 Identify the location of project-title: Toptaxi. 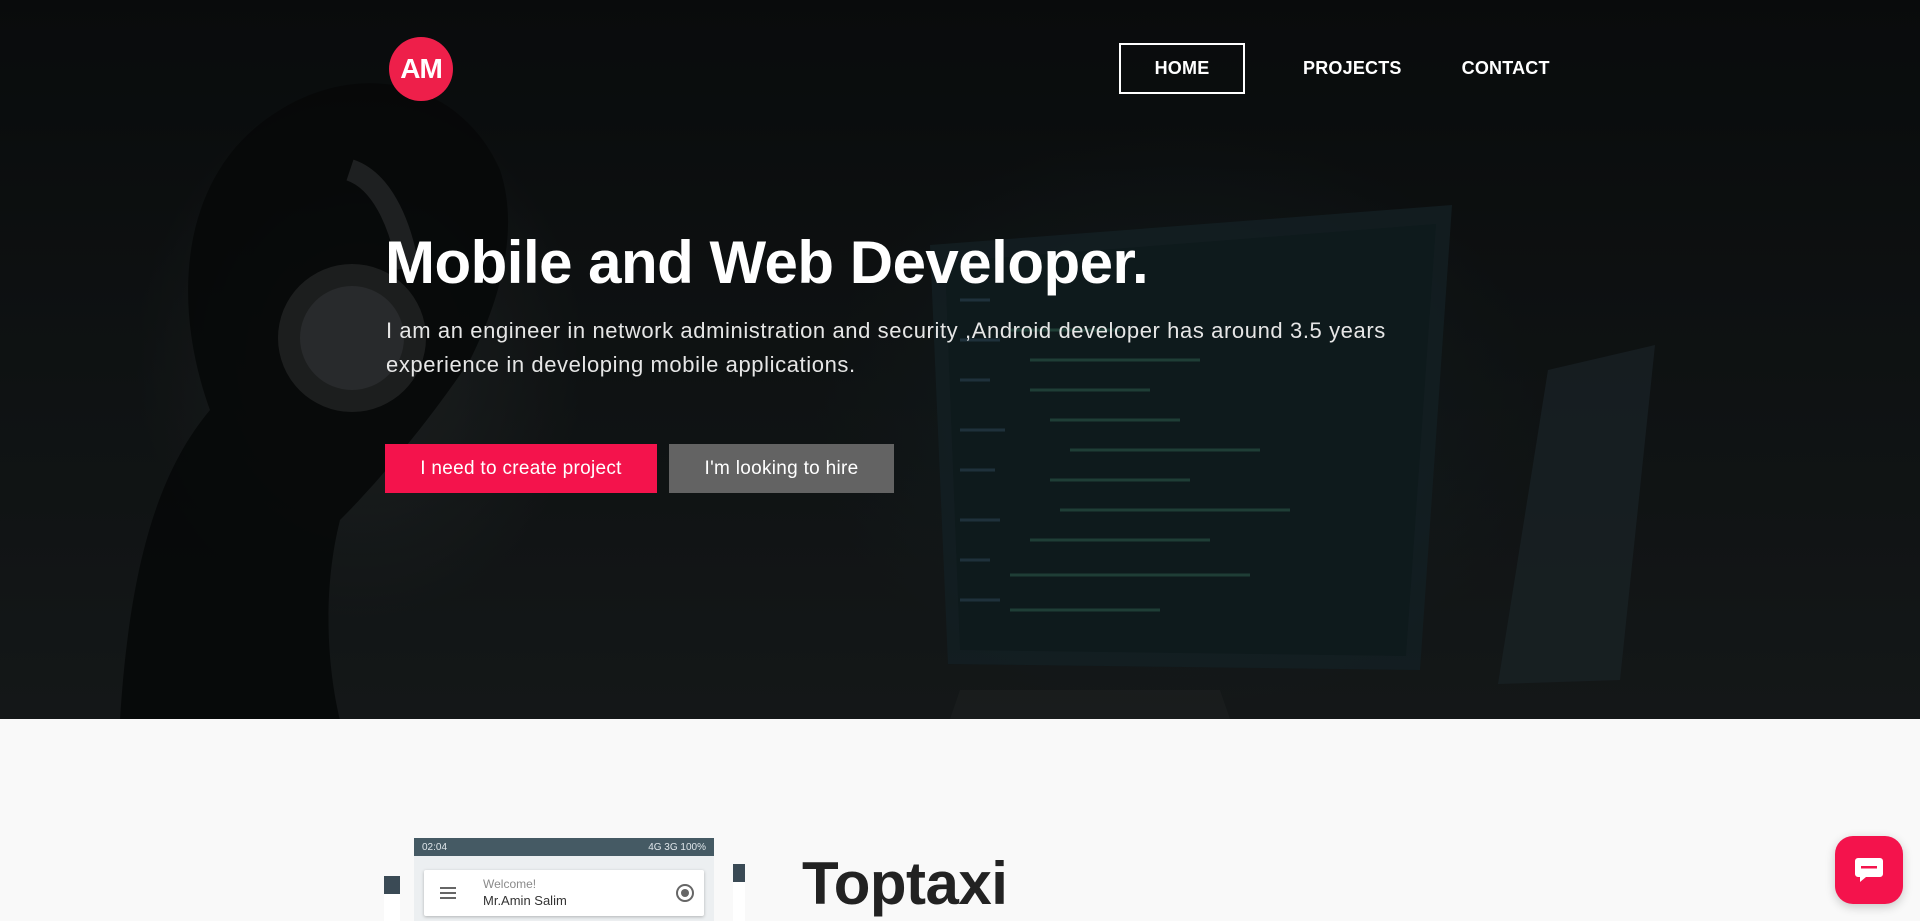
(905, 883).